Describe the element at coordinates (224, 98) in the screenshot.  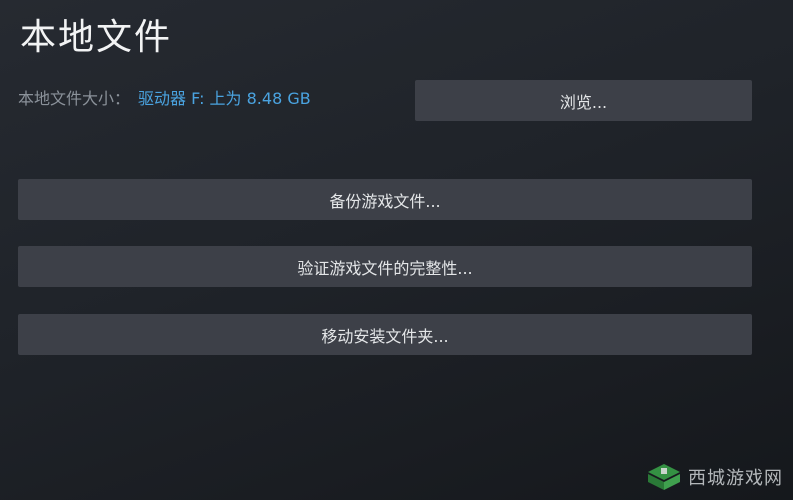
I see `local-file-size-value: 驱动器 F: 上为 8.48 GB` at that location.